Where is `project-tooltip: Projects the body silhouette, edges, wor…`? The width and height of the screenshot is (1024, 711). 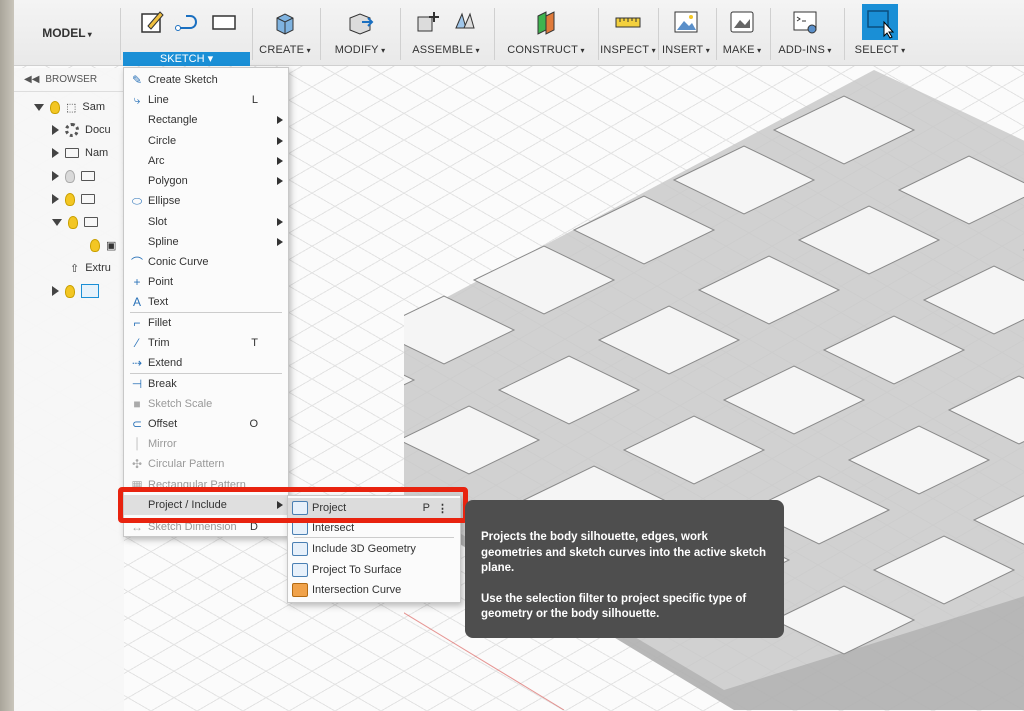 project-tooltip: Projects the body silhouette, edges, wor… is located at coordinates (624, 569).